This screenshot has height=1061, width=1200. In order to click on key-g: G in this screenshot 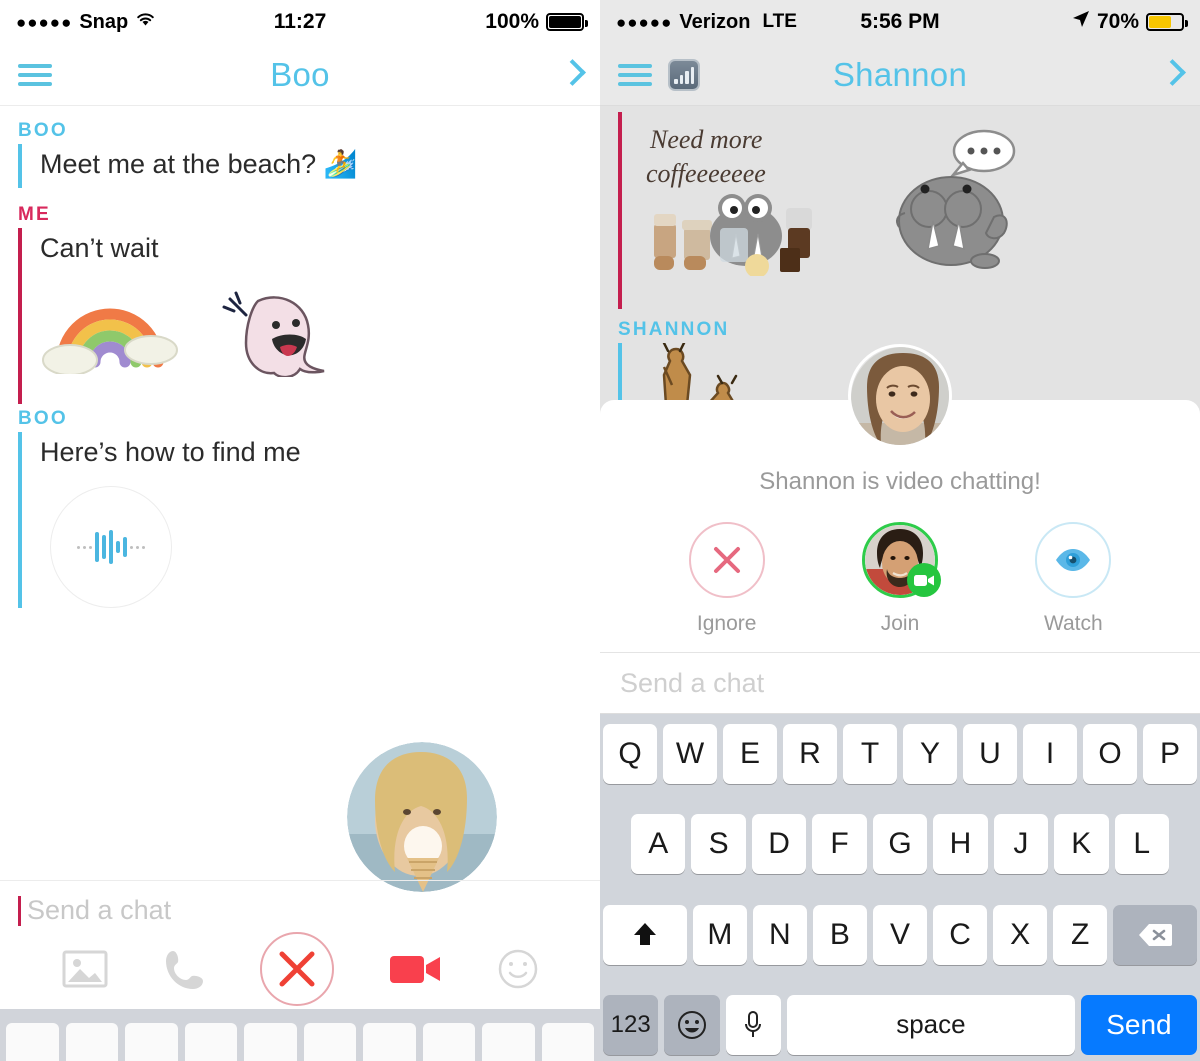, I will do `click(900, 844)`.